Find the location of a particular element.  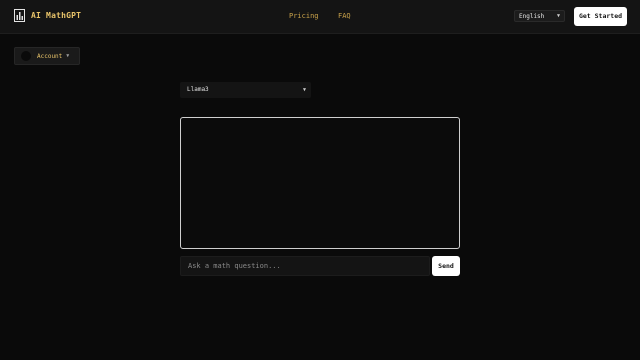

math-question-input is located at coordinates (305, 266).